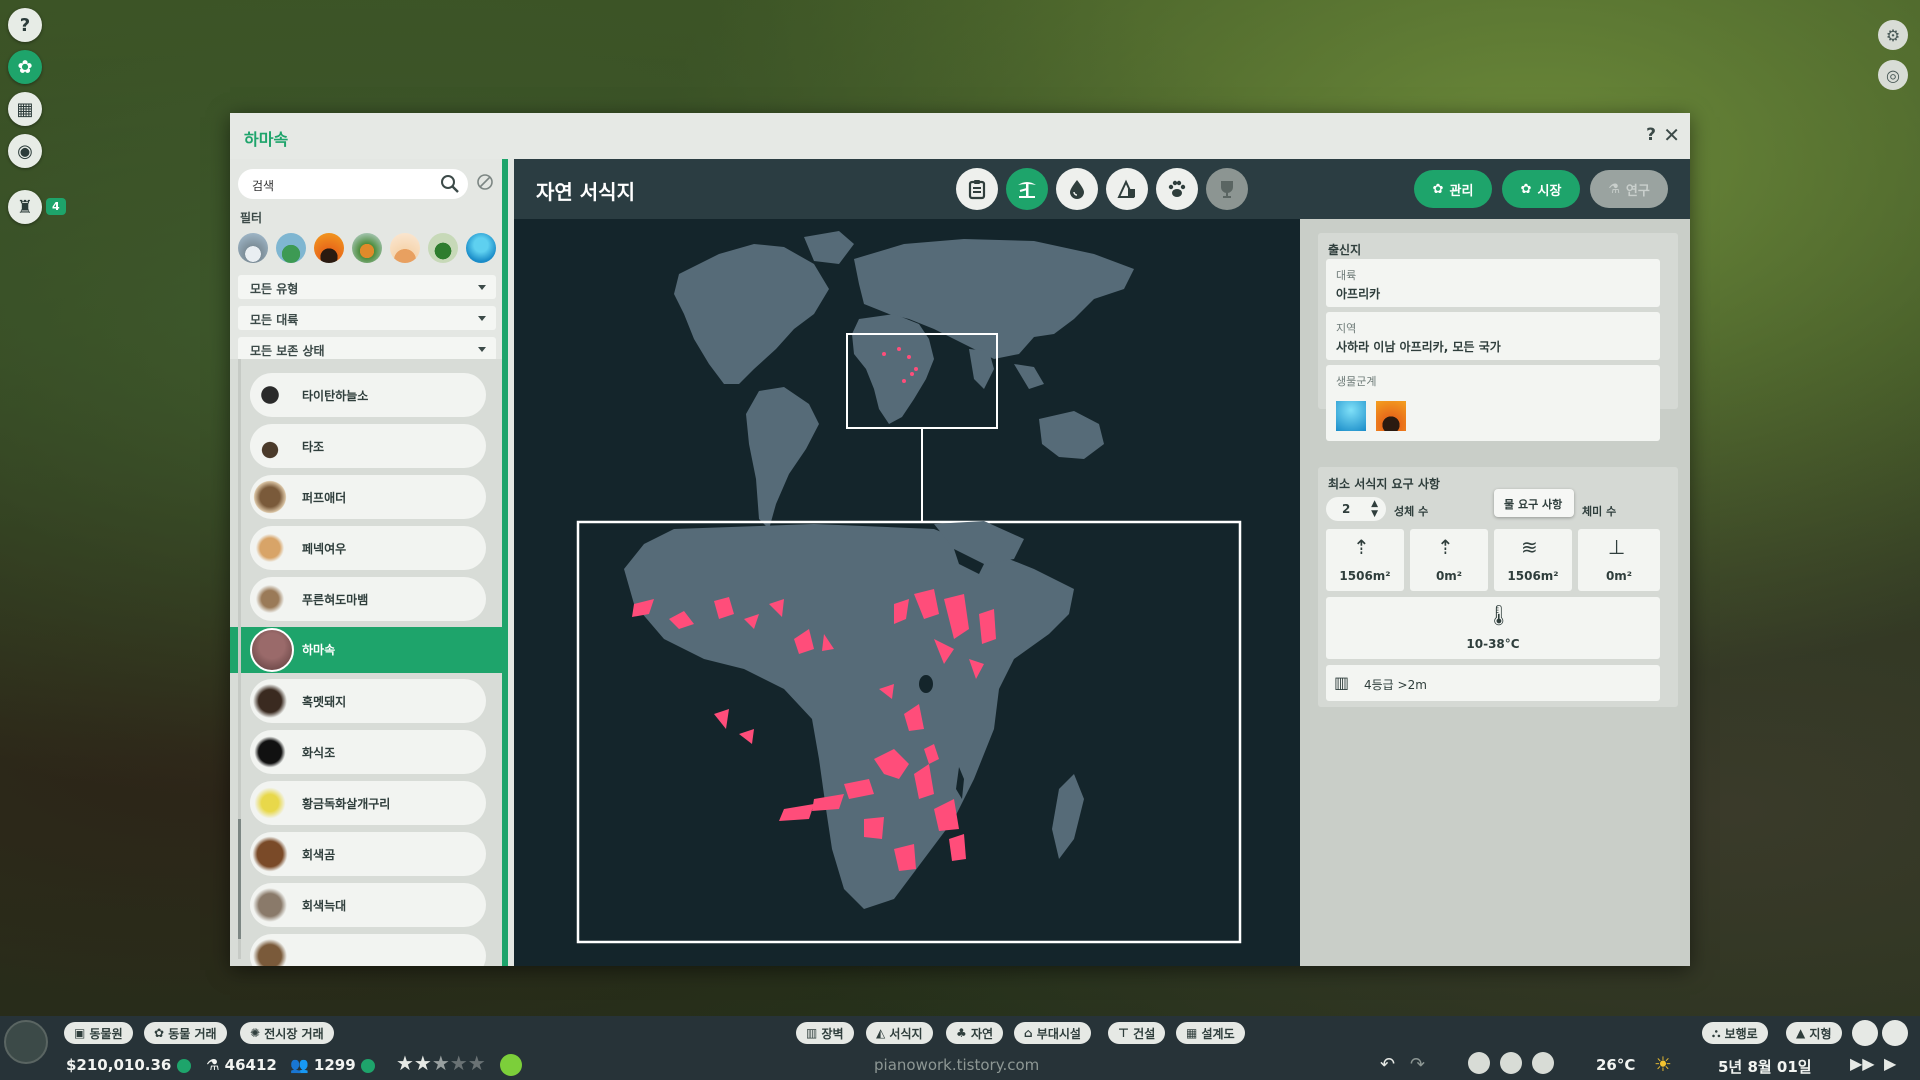 This screenshot has width=1920, height=1080. Describe the element at coordinates (1533, 576) in the screenshot. I see `water-area-value: 1506m²` at that location.